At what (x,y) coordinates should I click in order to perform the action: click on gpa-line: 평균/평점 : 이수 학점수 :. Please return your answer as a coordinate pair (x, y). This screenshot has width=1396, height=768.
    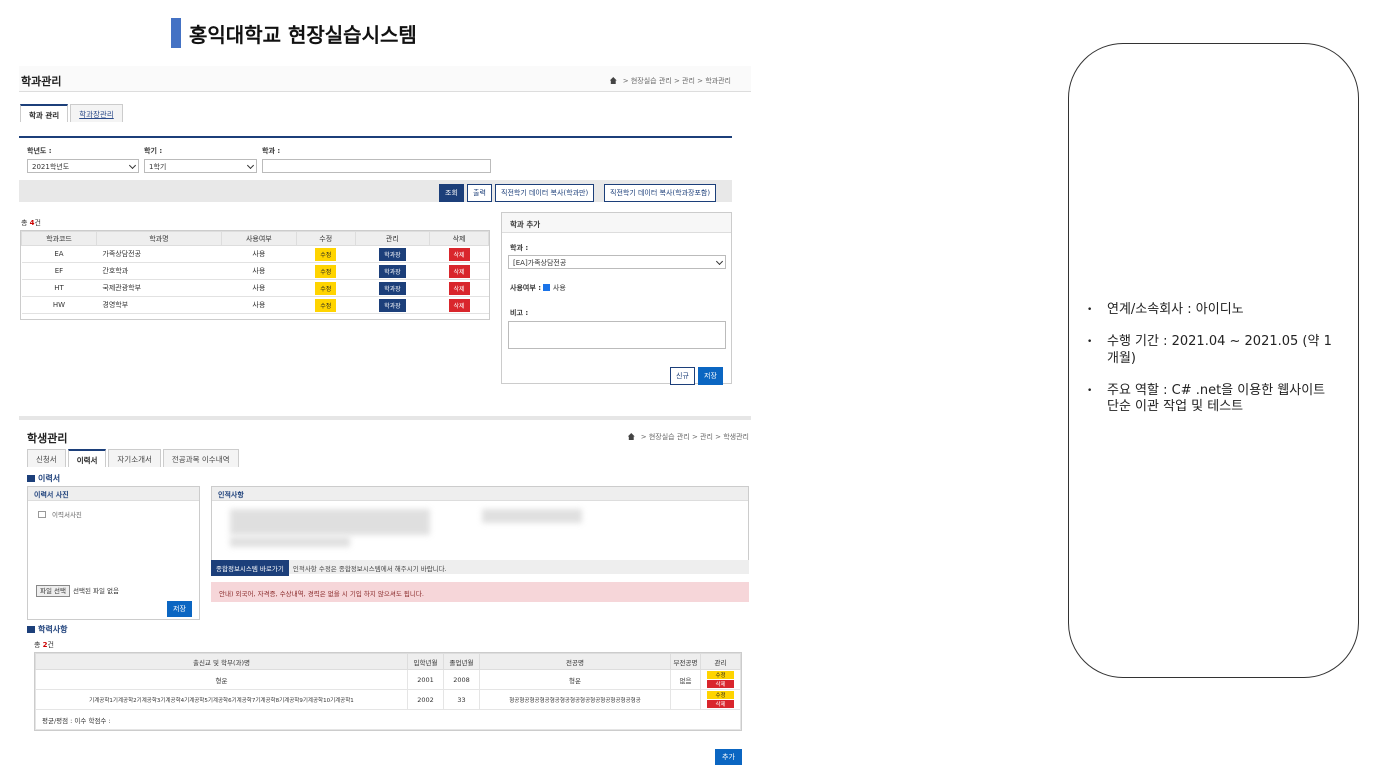
    Looking at the image, I should click on (388, 719).